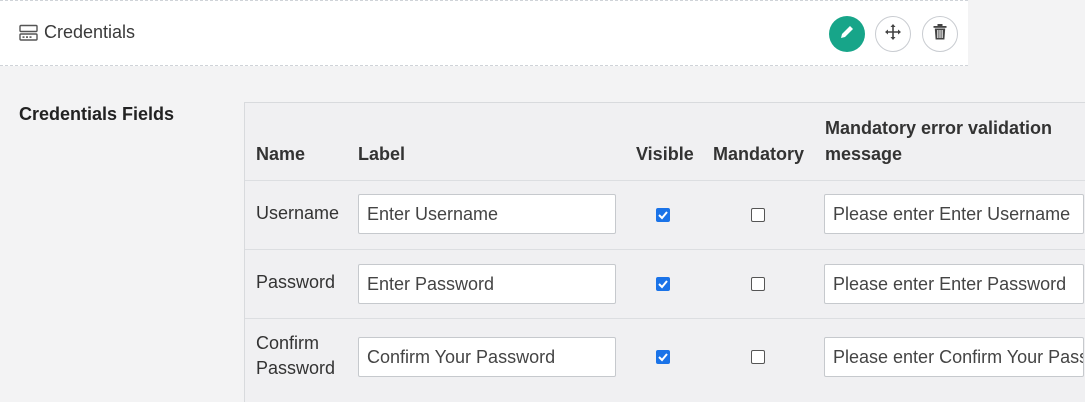  Describe the element at coordinates (487, 214) in the screenshot. I see `label-input-username: Enter Username` at that location.